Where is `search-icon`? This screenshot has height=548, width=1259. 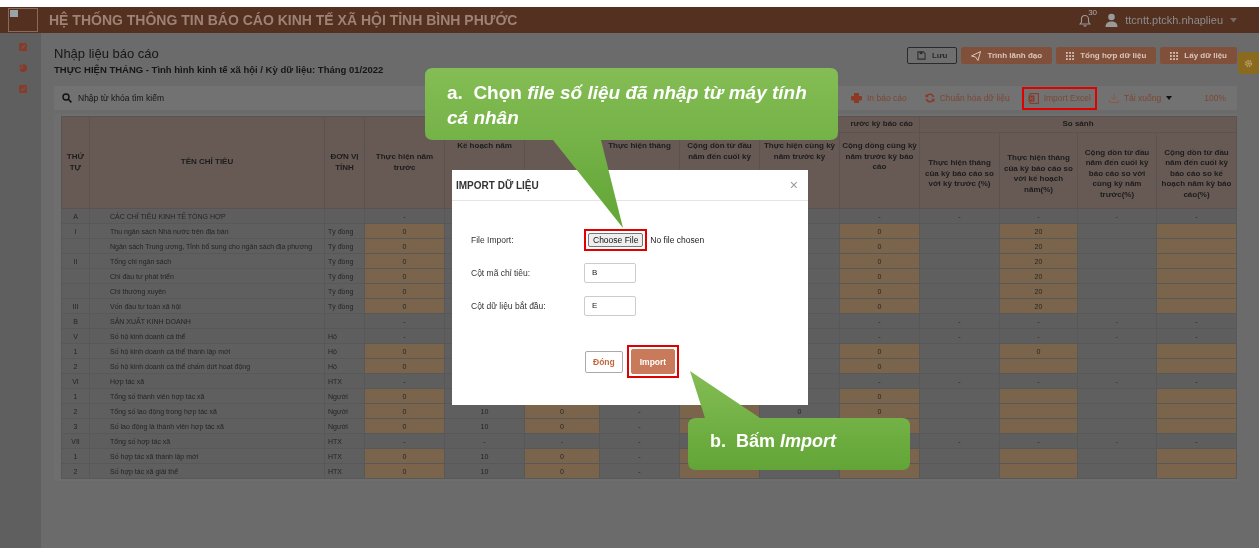 search-icon is located at coordinates (67, 98).